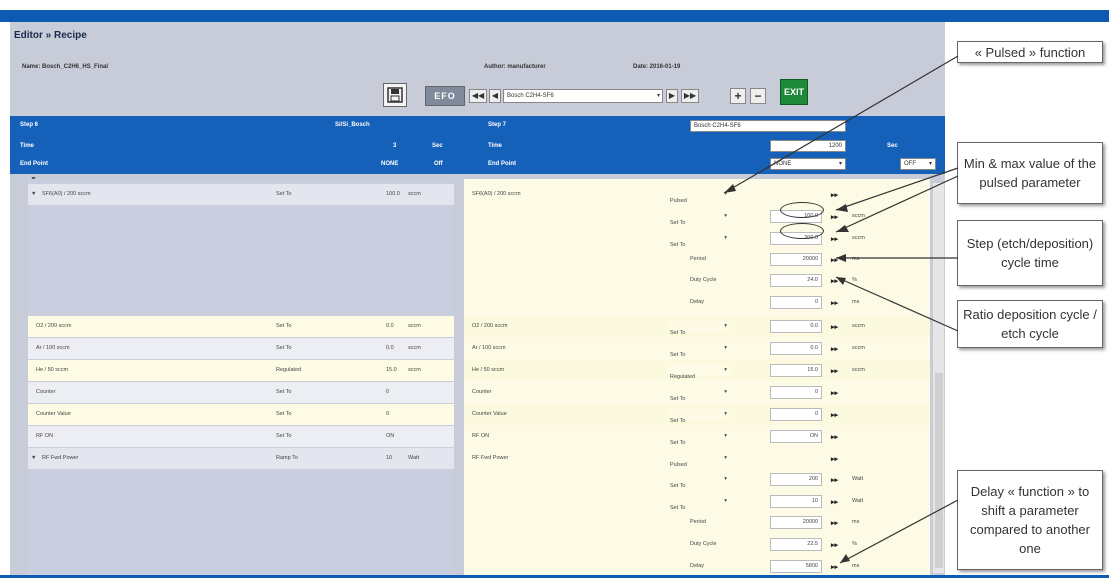  What do you see at coordinates (554, 576) in the screenshot?
I see `bottom-blue-line` at bounding box center [554, 576].